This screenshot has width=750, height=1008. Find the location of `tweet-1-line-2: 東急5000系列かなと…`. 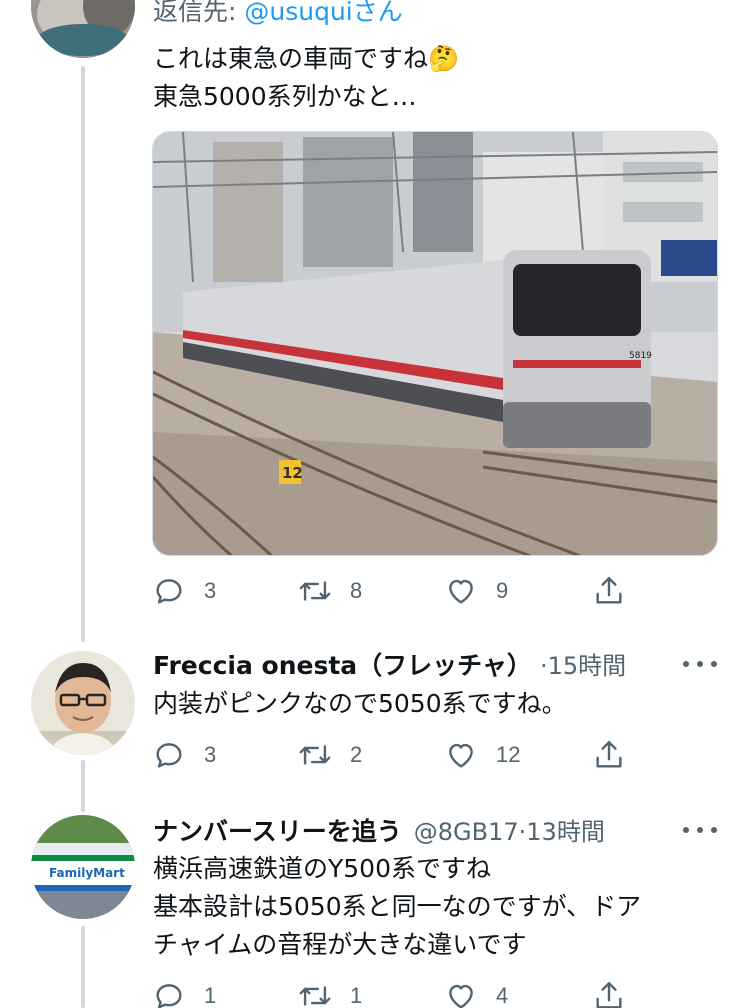

tweet-1-line-2: 東急5000系列かなと… is located at coordinates (285, 96).